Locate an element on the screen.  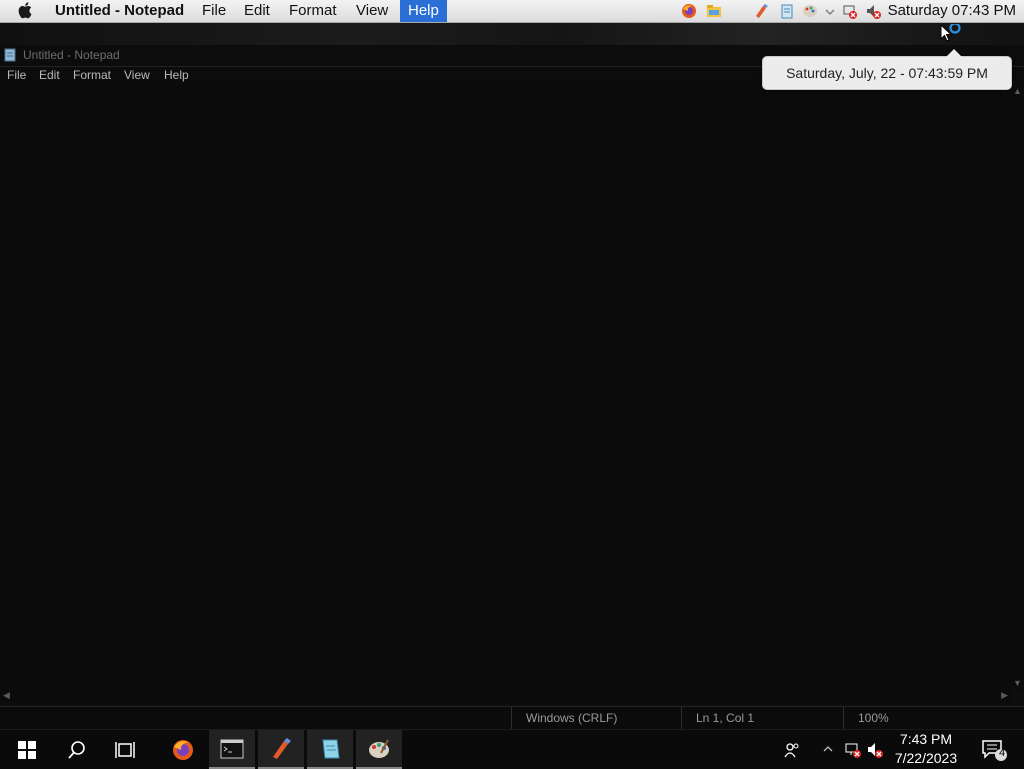
mouse-cursor-icon is located at coordinates (950, 33).